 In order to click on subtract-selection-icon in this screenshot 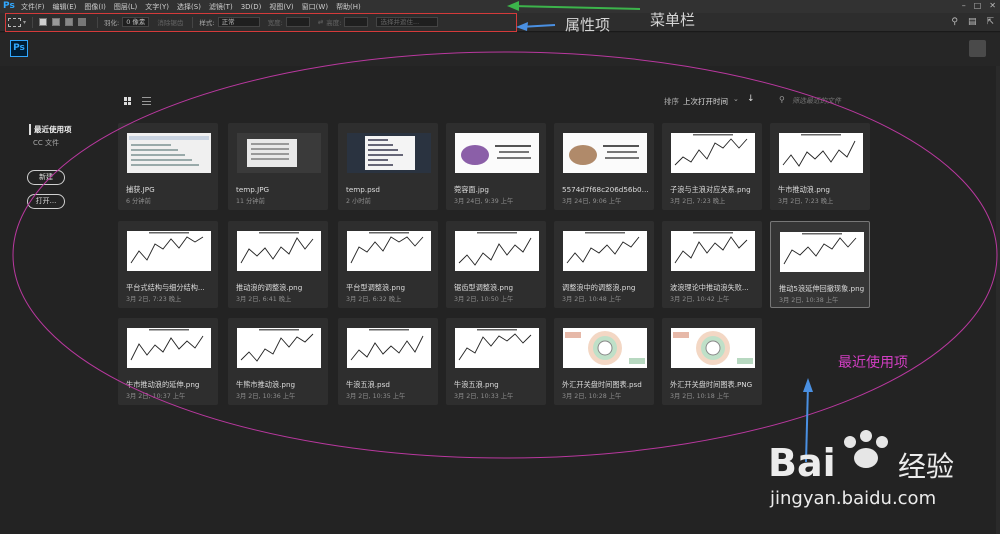, I will do `click(69, 22)`.